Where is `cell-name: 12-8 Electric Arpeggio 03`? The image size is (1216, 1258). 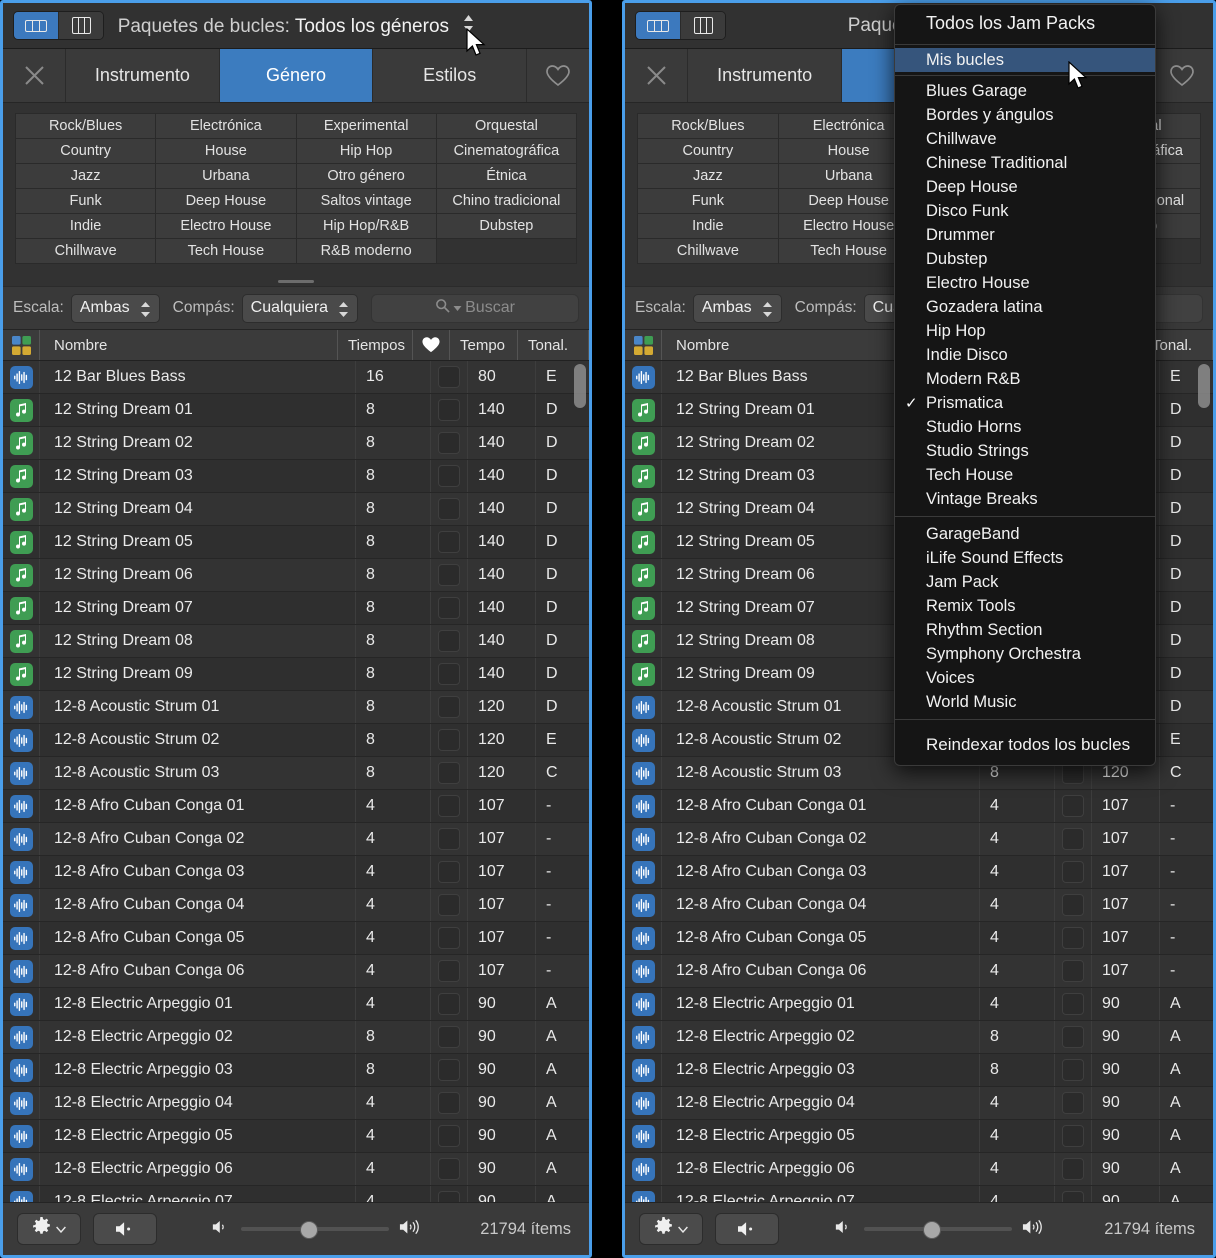 cell-name: 12-8 Electric Arpeggio 03 is located at coordinates (821, 1070).